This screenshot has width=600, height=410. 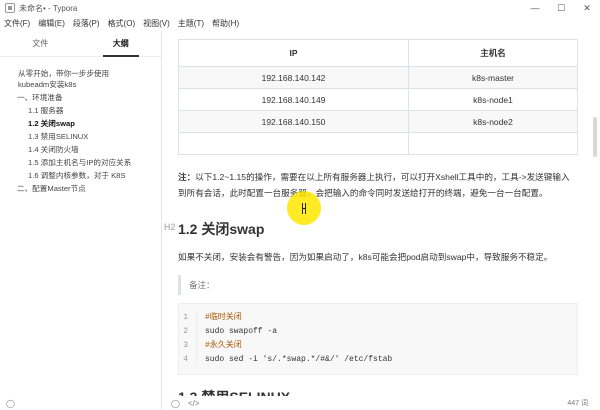 What do you see at coordinates (493, 77) in the screenshot?
I see `table-cell: k8s-master` at bounding box center [493, 77].